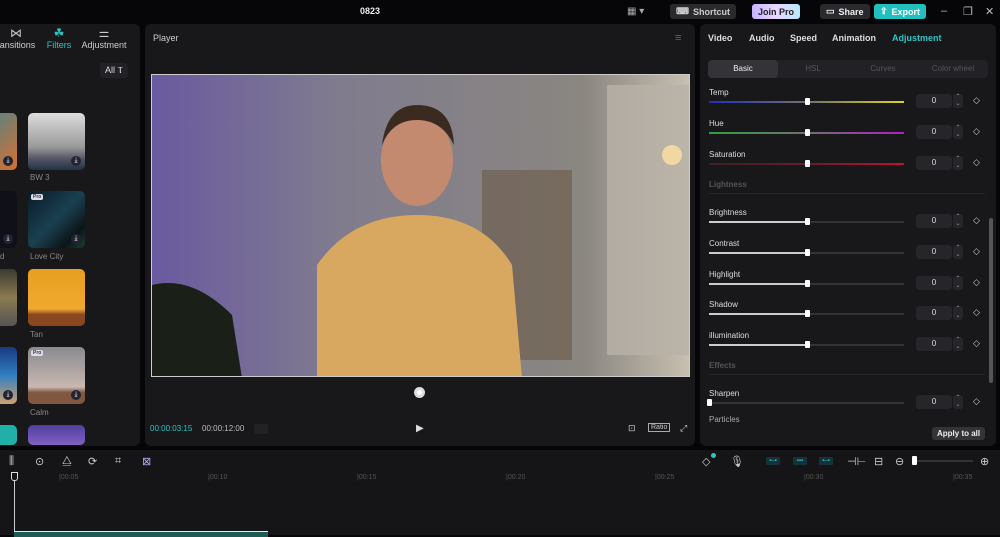 The height and width of the screenshot is (537, 1000). I want to click on sharpen-slider-knob, so click(709, 402).